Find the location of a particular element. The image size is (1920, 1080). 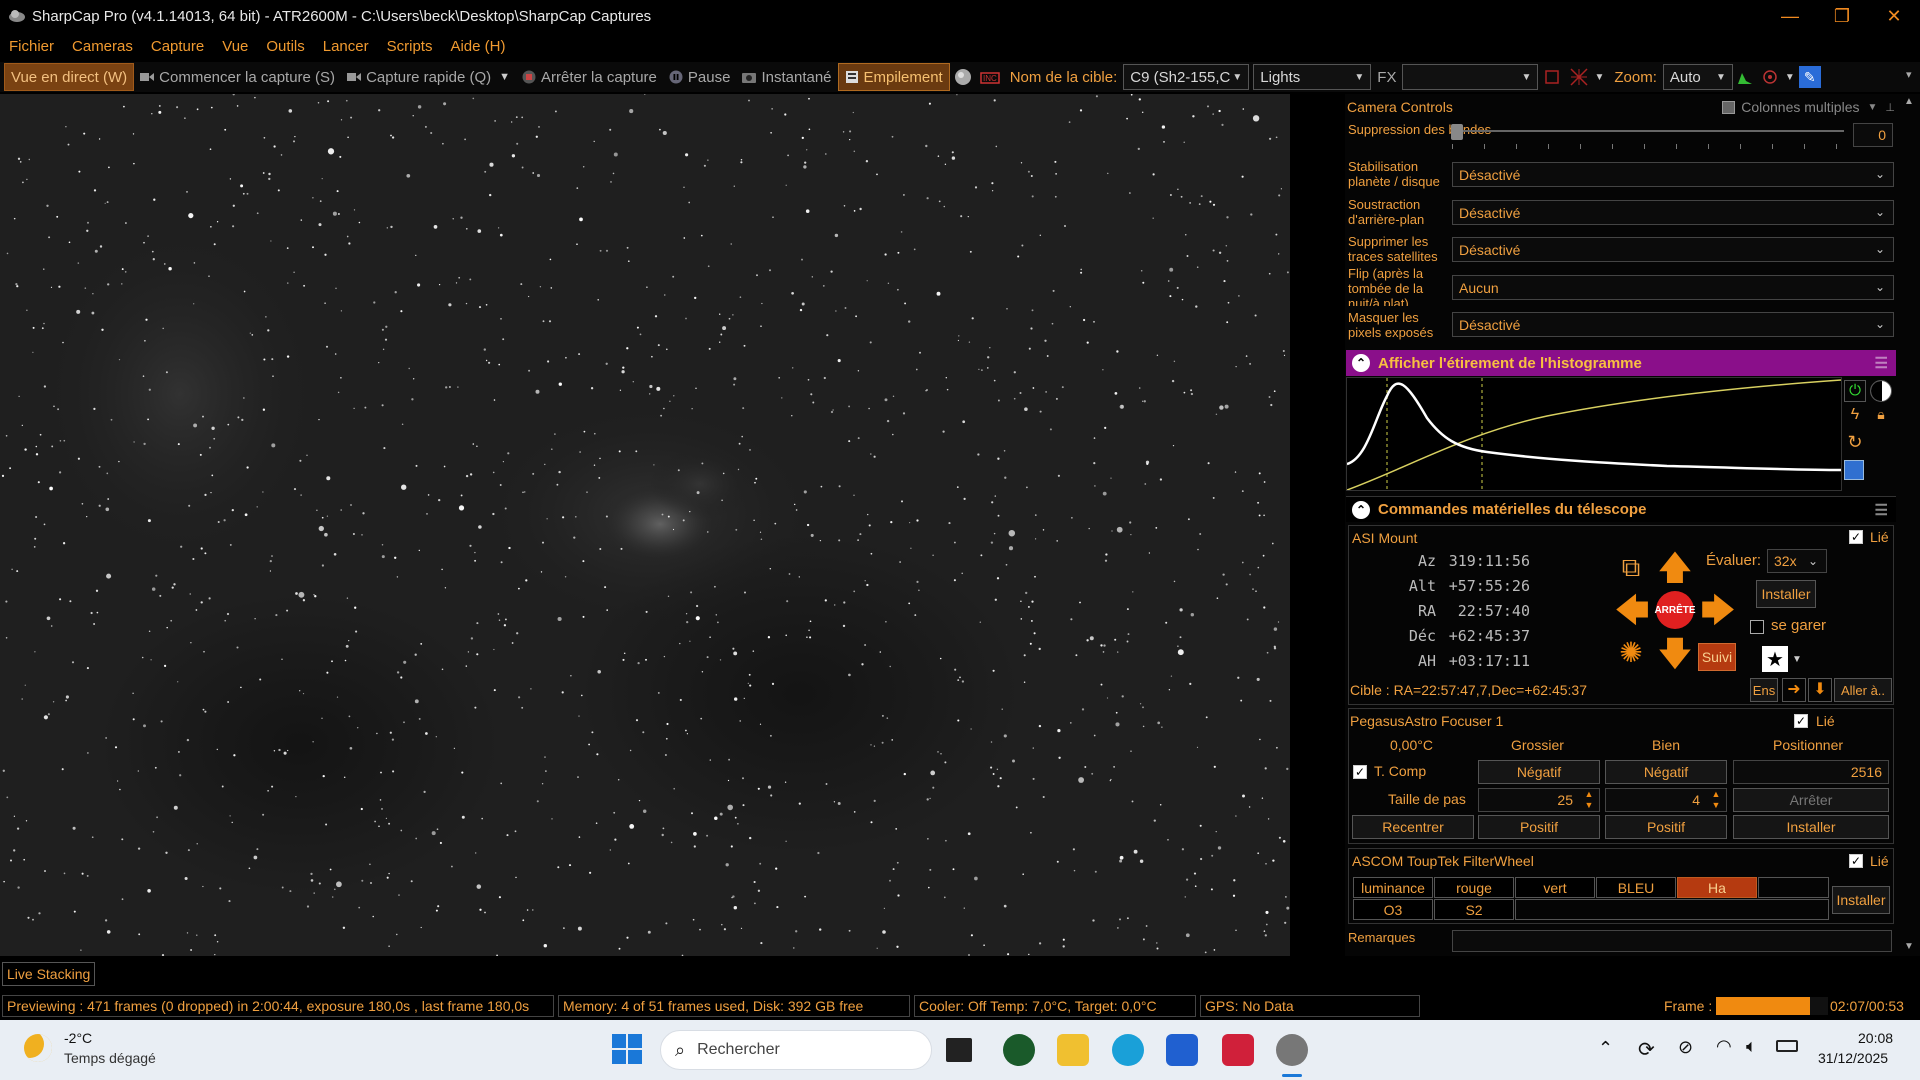

banding-slider is located at coordinates (1648, 131).